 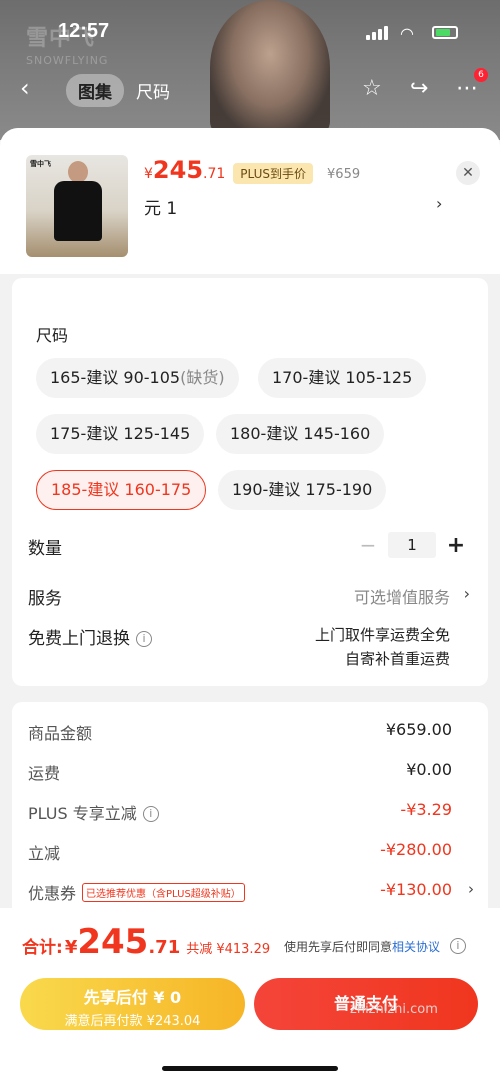 I want to click on size-label: 尺码, so click(x=52, y=335).